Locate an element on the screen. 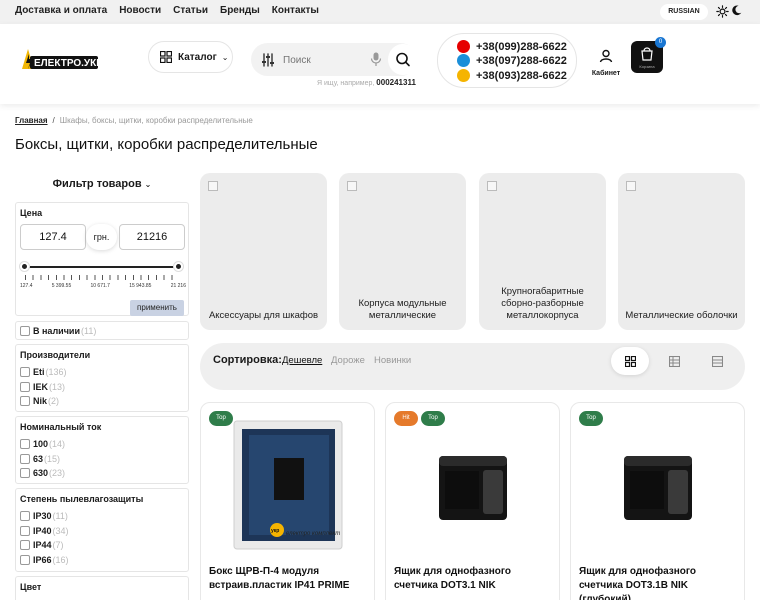  top-nav-articles: Статьи is located at coordinates (190, 10).